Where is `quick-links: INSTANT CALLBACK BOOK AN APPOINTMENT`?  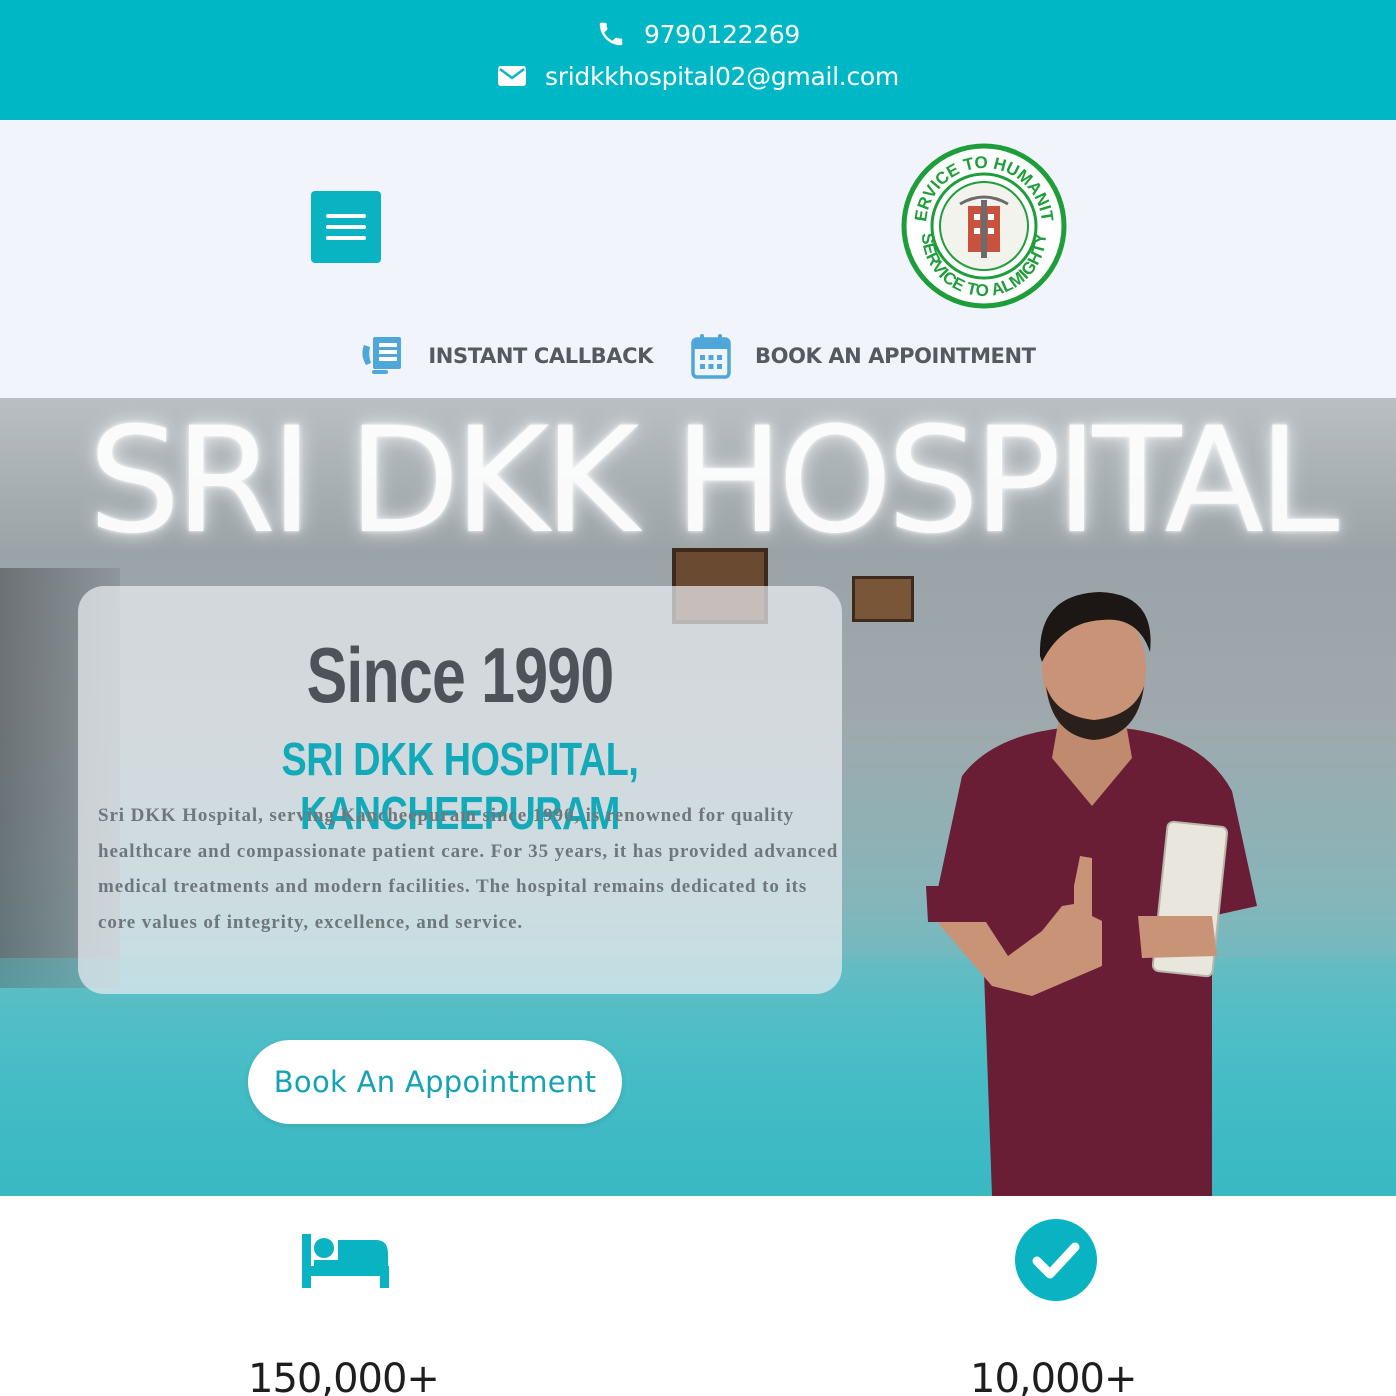
quick-links: INSTANT CALLBACK BOOK AN APPOINTMENT is located at coordinates (698, 356).